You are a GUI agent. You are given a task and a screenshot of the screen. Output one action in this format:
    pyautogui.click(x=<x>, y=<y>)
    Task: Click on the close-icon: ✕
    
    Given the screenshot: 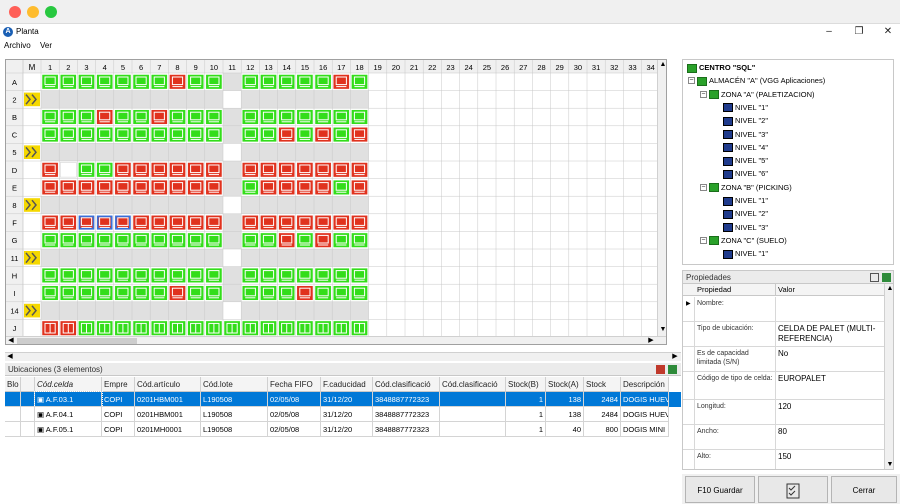 What is the action you would take?
    pyautogui.click(x=888, y=32)
    